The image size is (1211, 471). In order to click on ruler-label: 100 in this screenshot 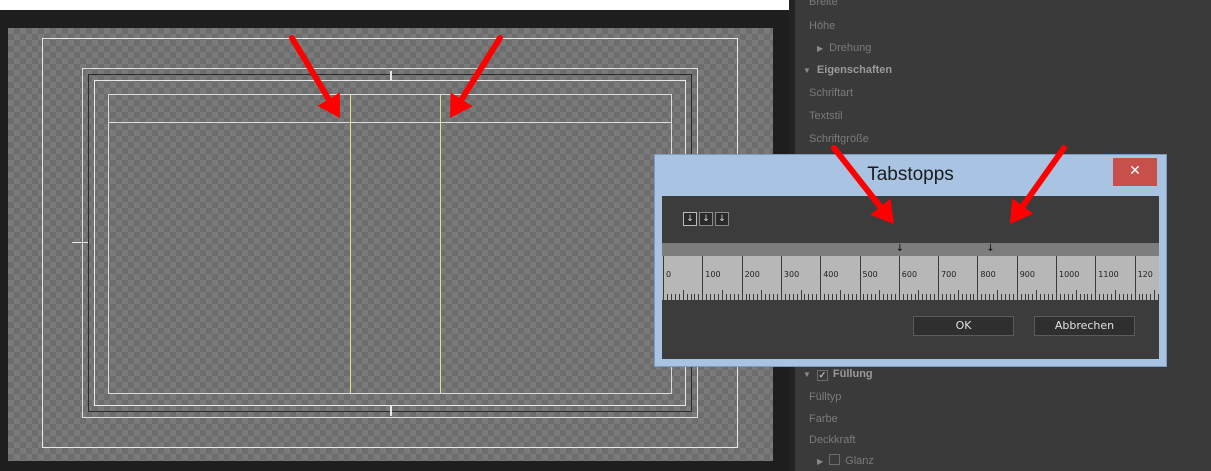, I will do `click(713, 274)`.